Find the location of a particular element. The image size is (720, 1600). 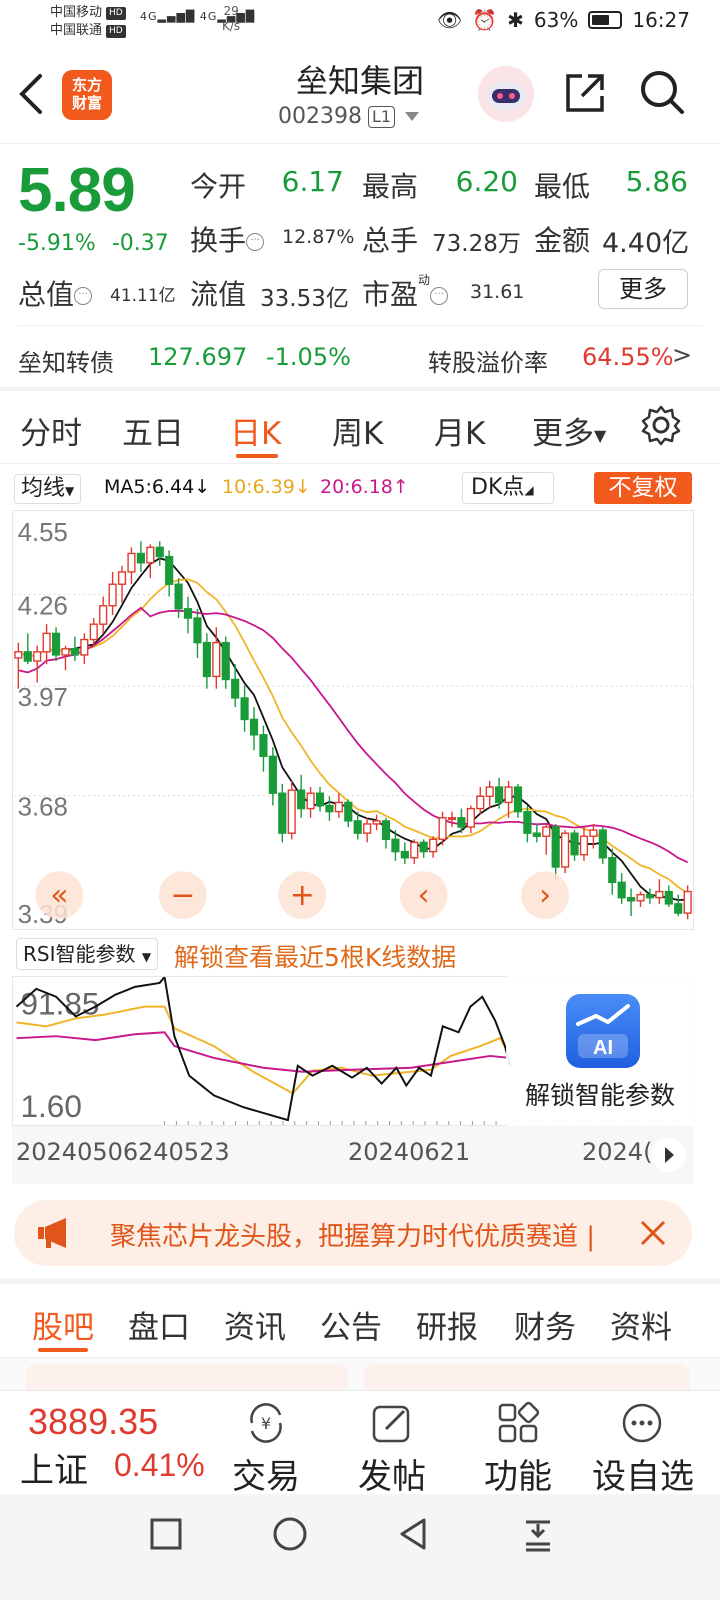

search-icon is located at coordinates (662, 92).